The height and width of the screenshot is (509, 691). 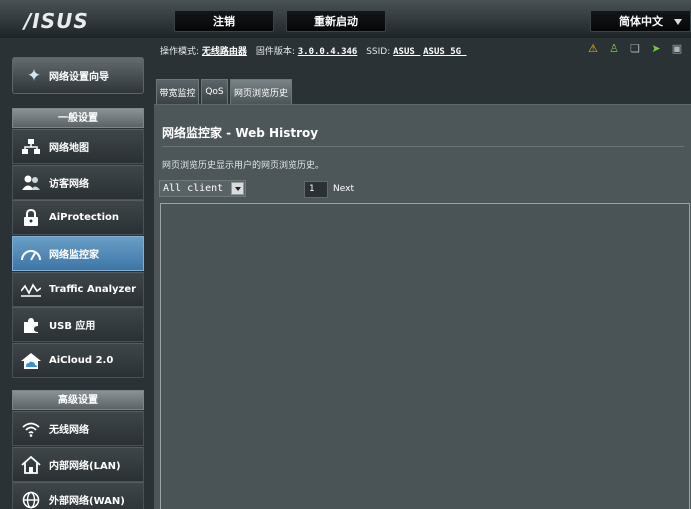 I want to click on sidebar-item-adaptive-qos: 网络监控家, so click(x=78, y=253).